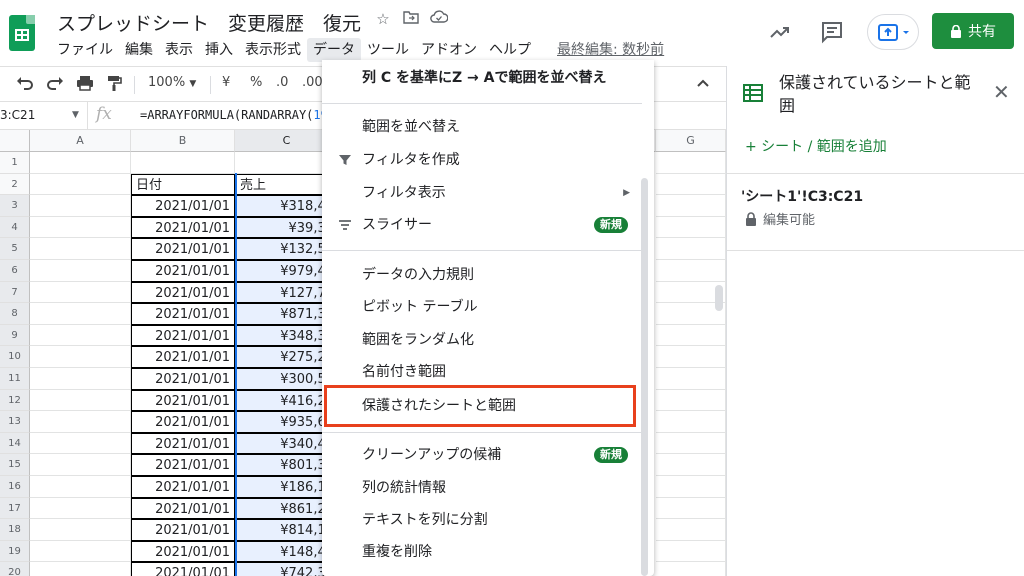 Image resolution: width=1024 pixels, height=576 pixels. I want to click on protected-range-item: 'シート1'!C3:C21, so click(802, 196).